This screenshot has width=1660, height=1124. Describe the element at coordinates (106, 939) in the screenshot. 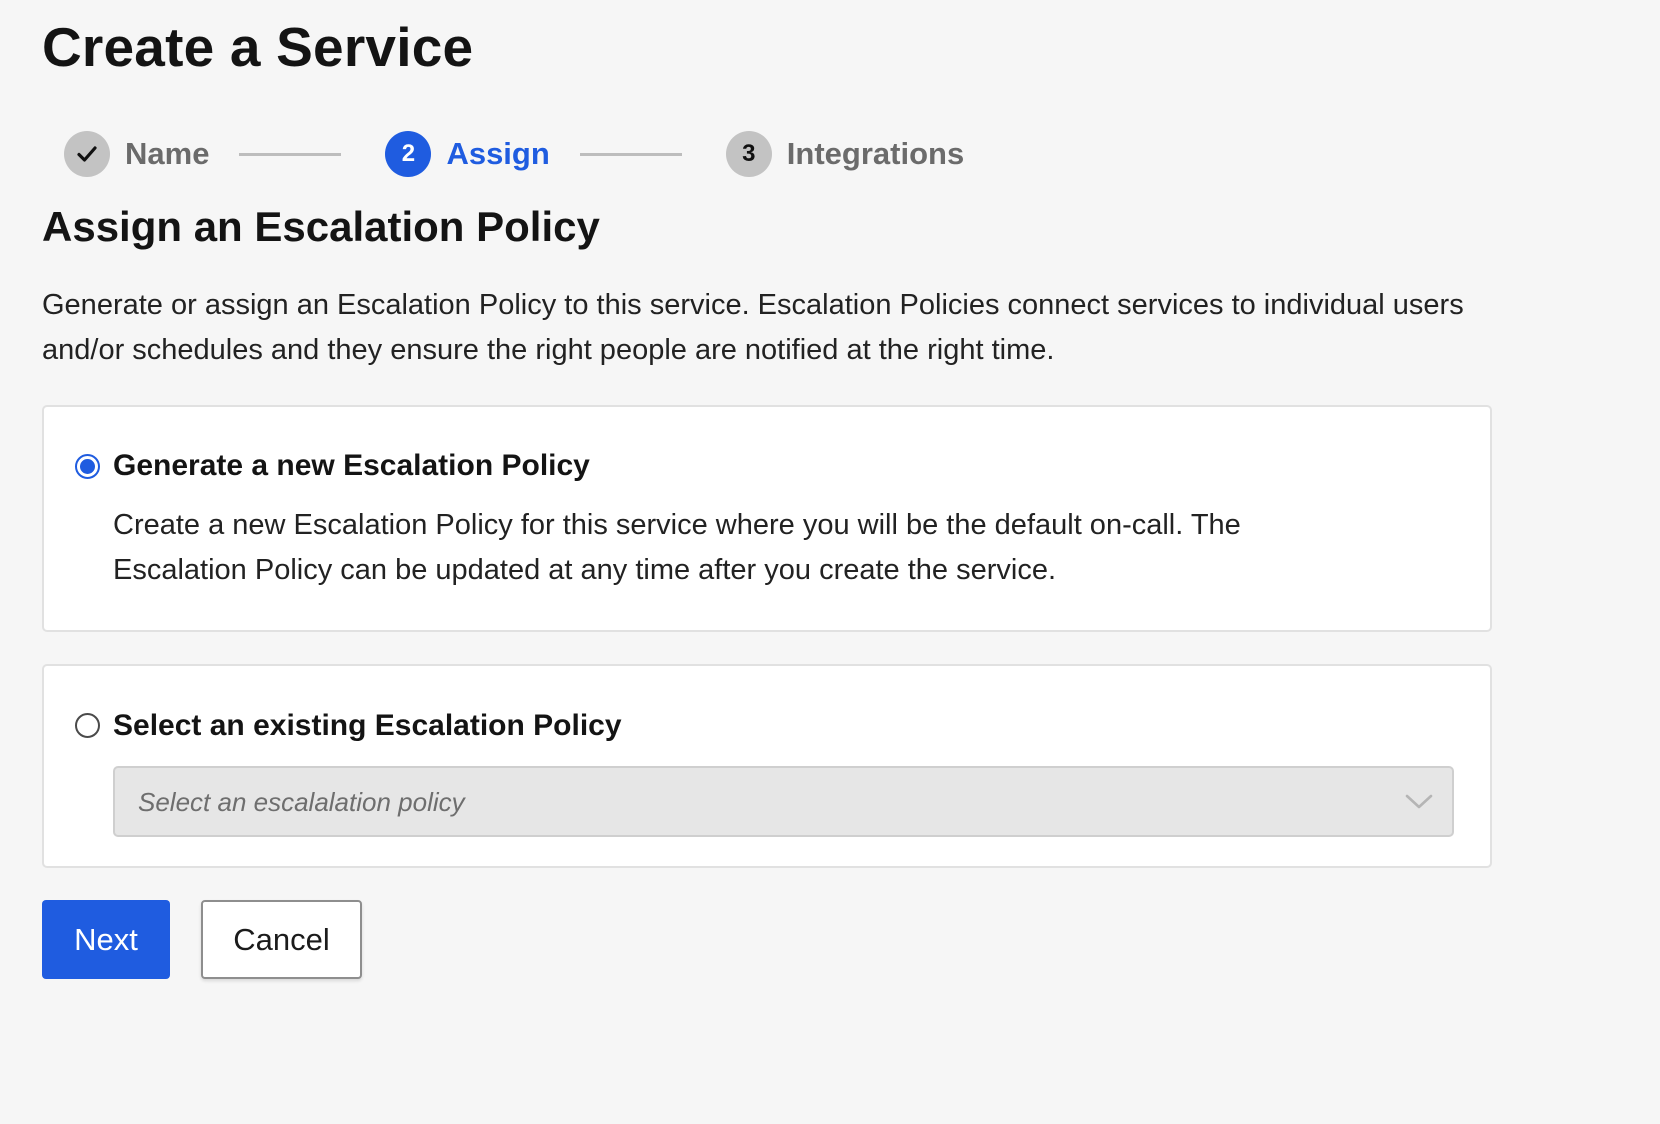

I see `next-button: Next` at that location.